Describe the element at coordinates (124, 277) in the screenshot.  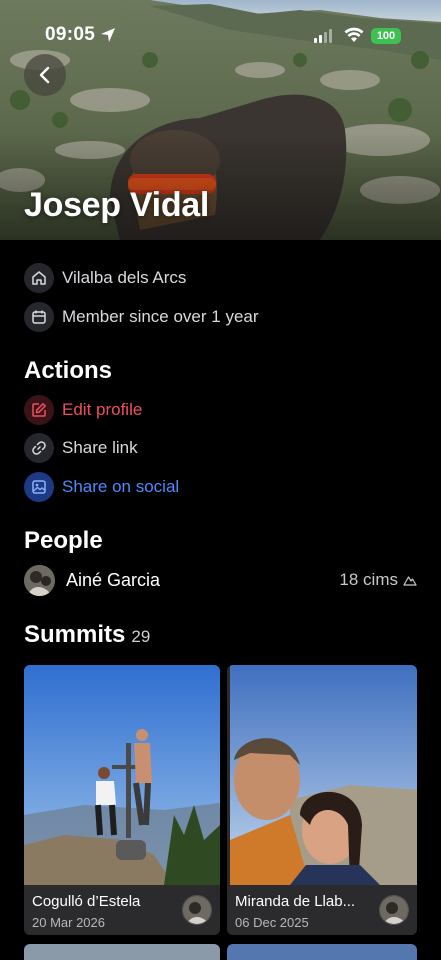
I see `location-label: Vilalba dels Arcs` at that location.